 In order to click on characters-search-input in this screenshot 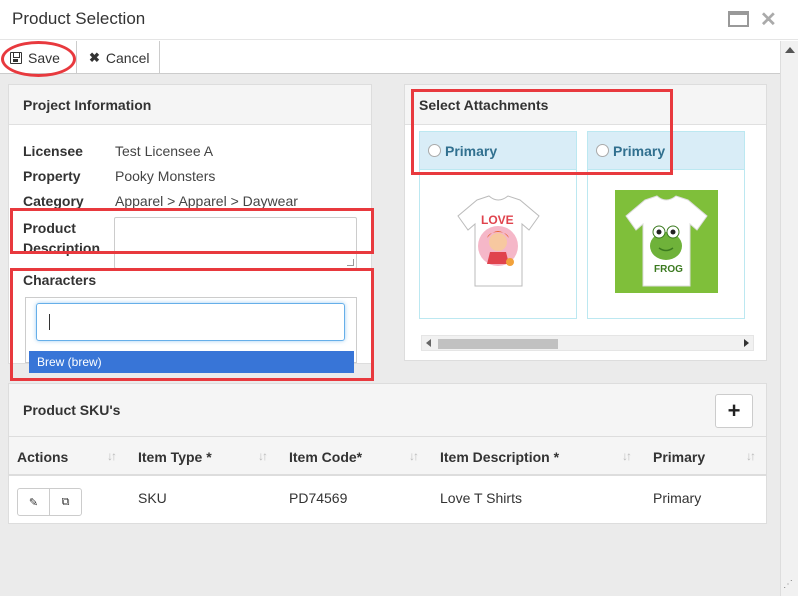, I will do `click(190, 322)`.